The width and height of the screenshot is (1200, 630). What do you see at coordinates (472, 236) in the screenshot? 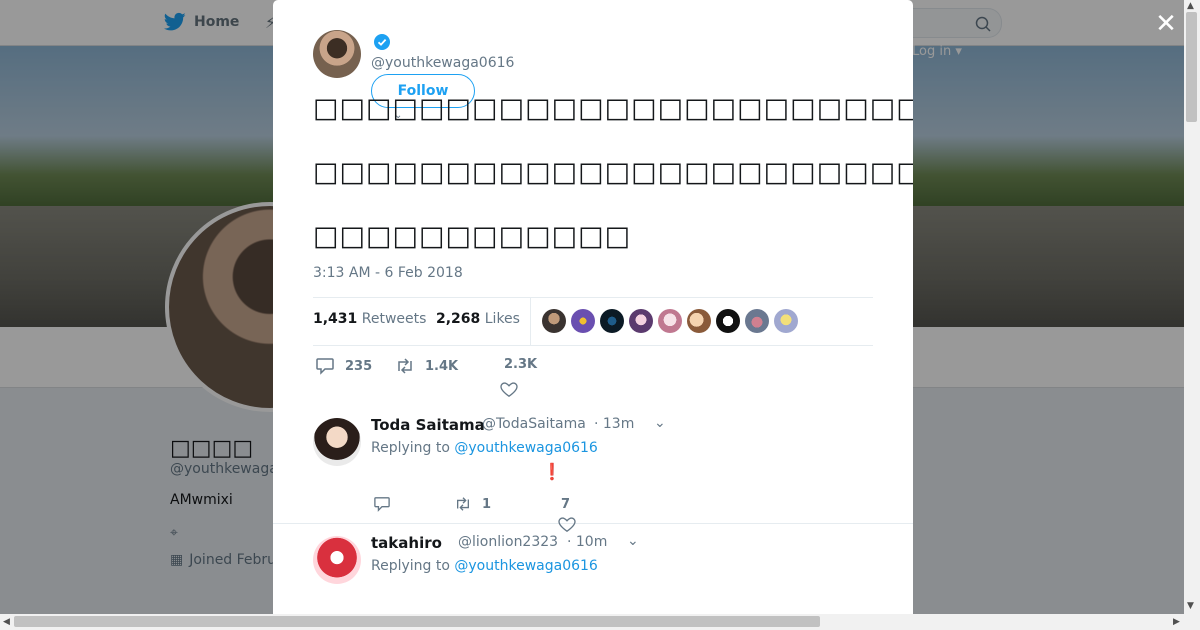
I see `tweet-text-line-3: □□□□□□□□□□□□` at bounding box center [472, 236].